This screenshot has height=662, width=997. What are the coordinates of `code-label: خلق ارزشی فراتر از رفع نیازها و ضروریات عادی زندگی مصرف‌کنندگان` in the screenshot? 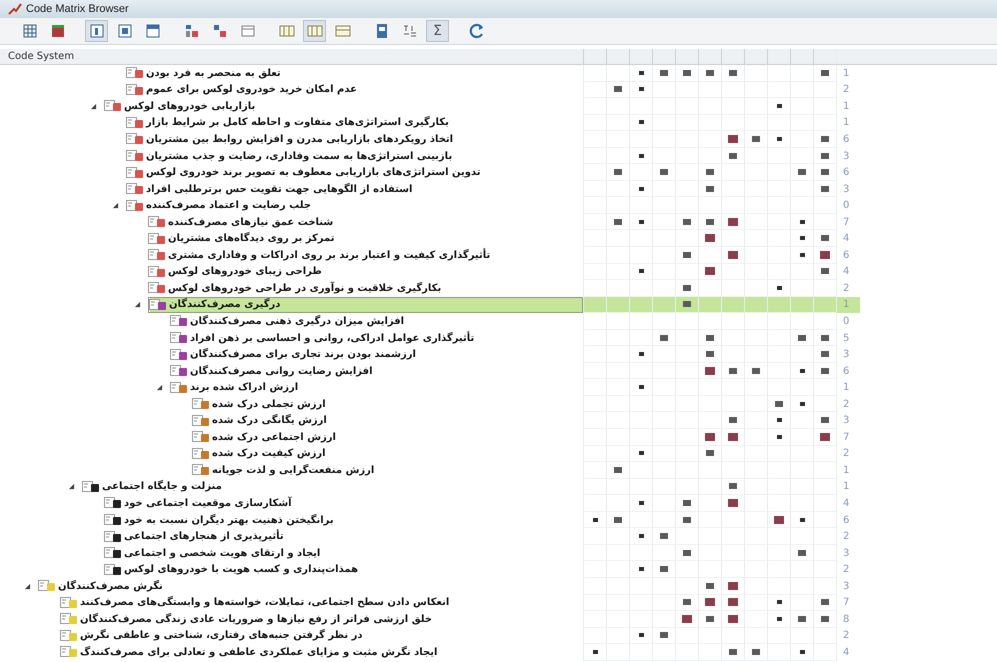 It's located at (256, 619).